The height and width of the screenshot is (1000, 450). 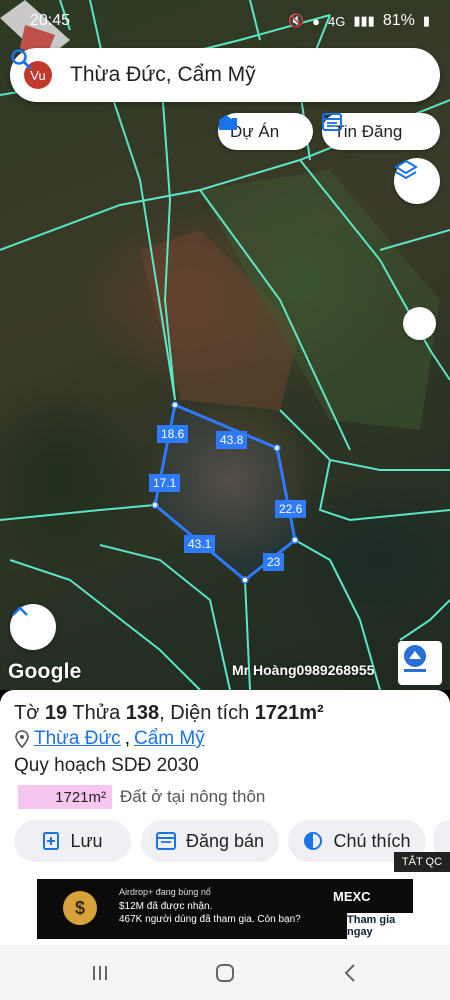 What do you see at coordinates (398, 20) in the screenshot?
I see `battery-percent: 81%` at bounding box center [398, 20].